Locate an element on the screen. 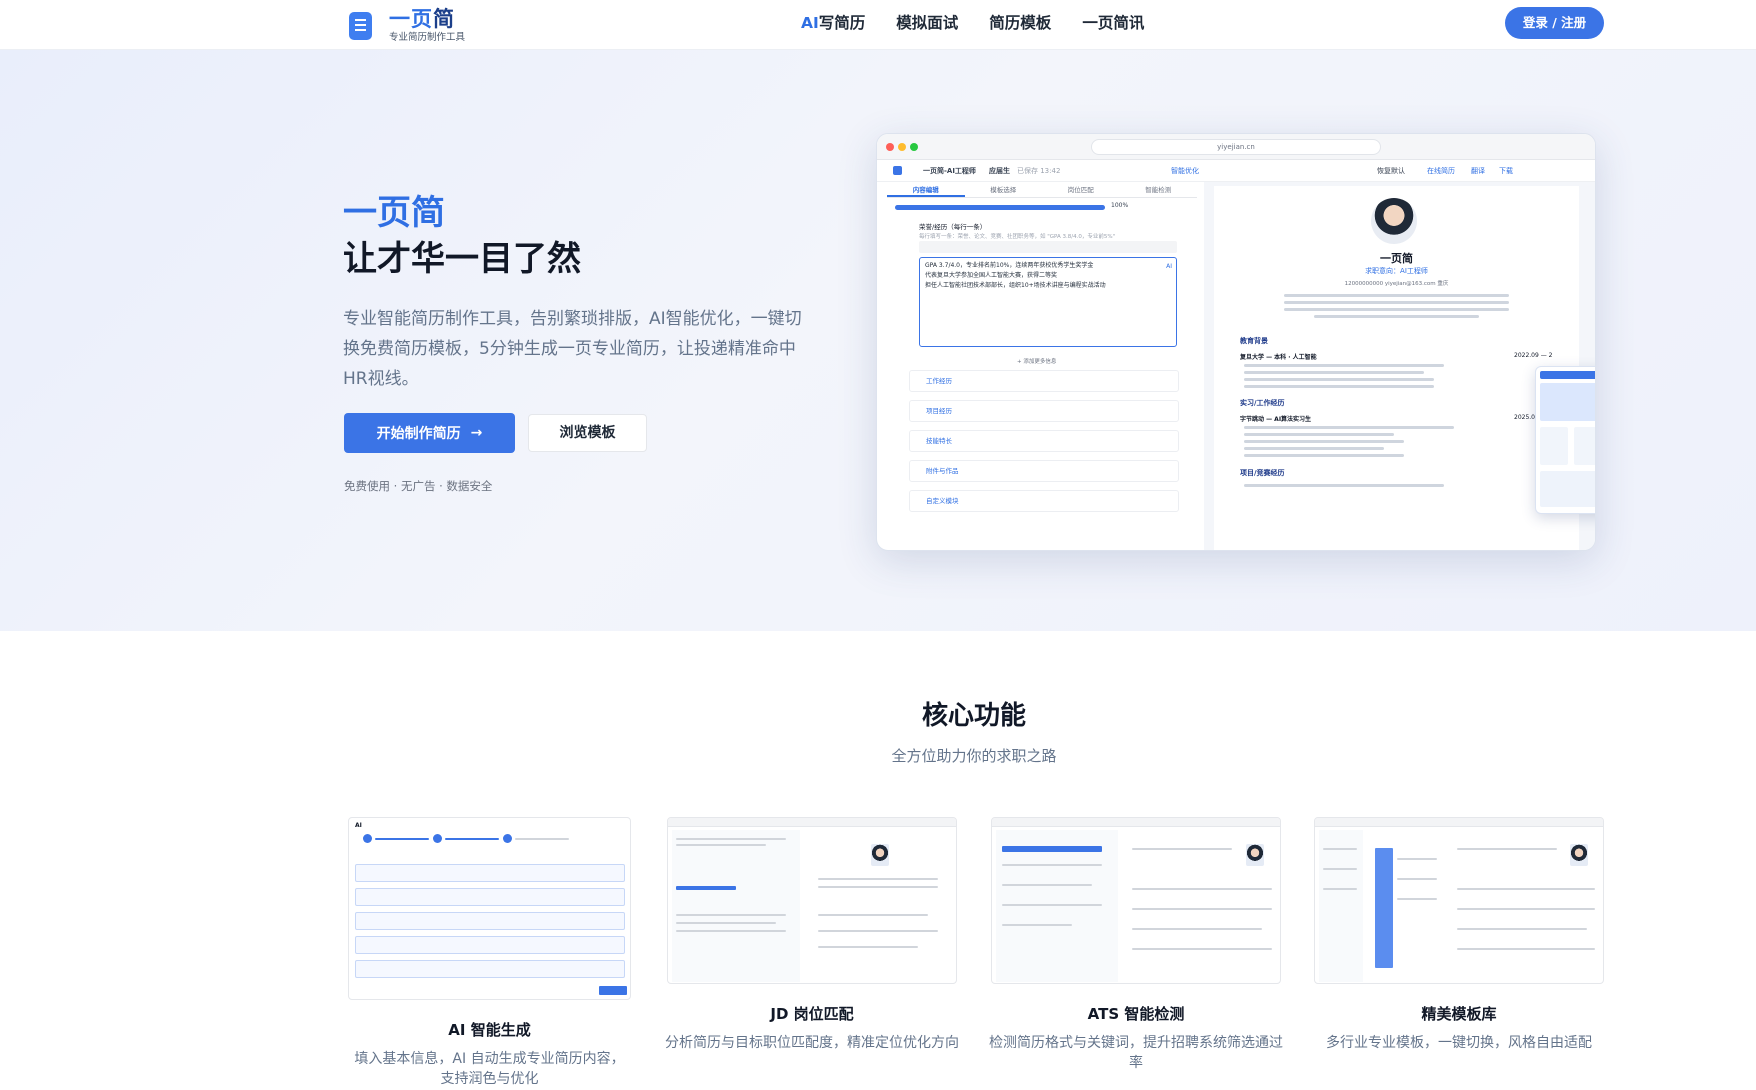 This screenshot has height=1090, width=1756. main-nav: AI写简历 模拟面试 简历模板 一页简讯 is located at coordinates (972, 23).